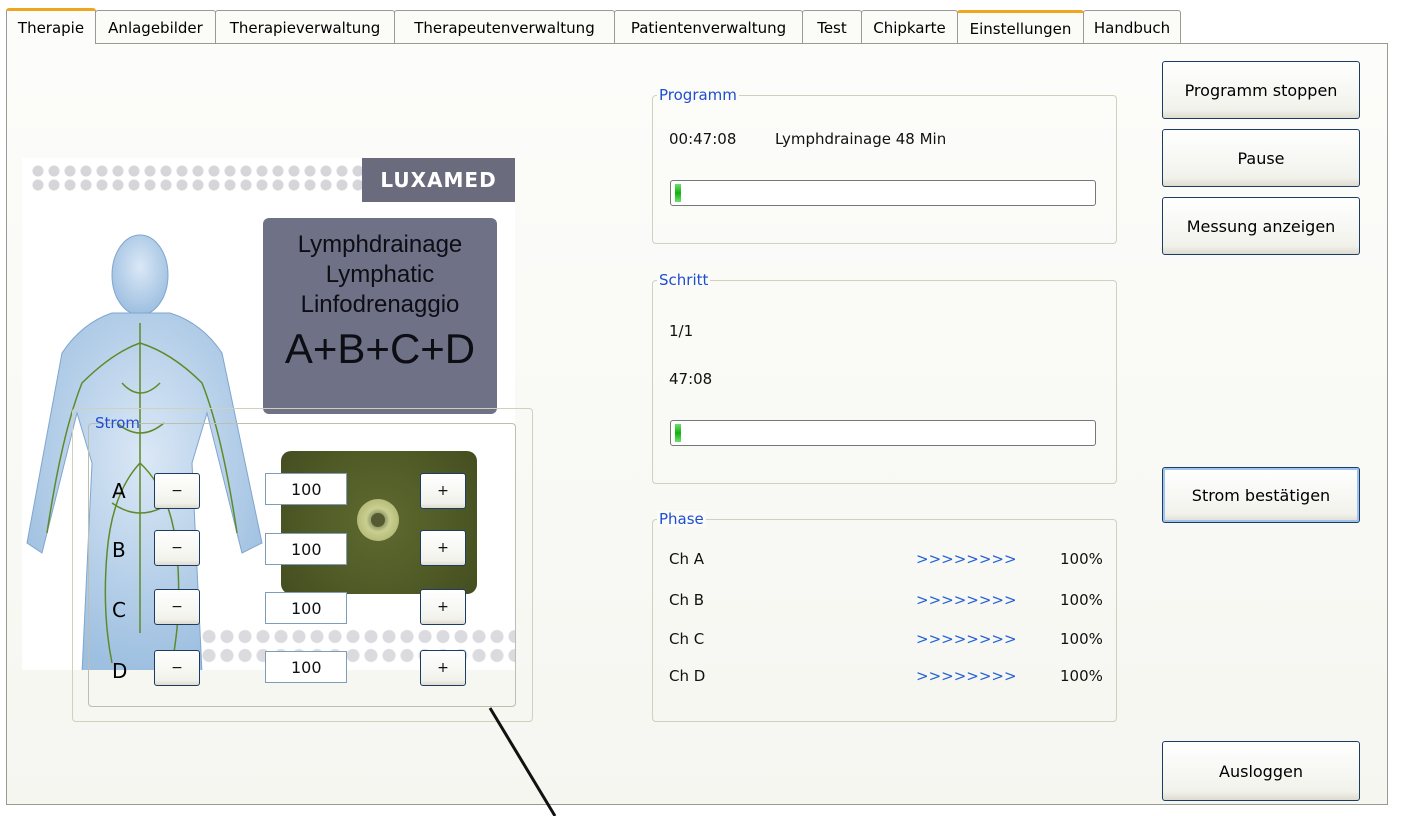 This screenshot has height=816, width=1408. What do you see at coordinates (966, 600) in the screenshot?
I see `phase-ch-b-arrows: >>>>>>>>` at bounding box center [966, 600].